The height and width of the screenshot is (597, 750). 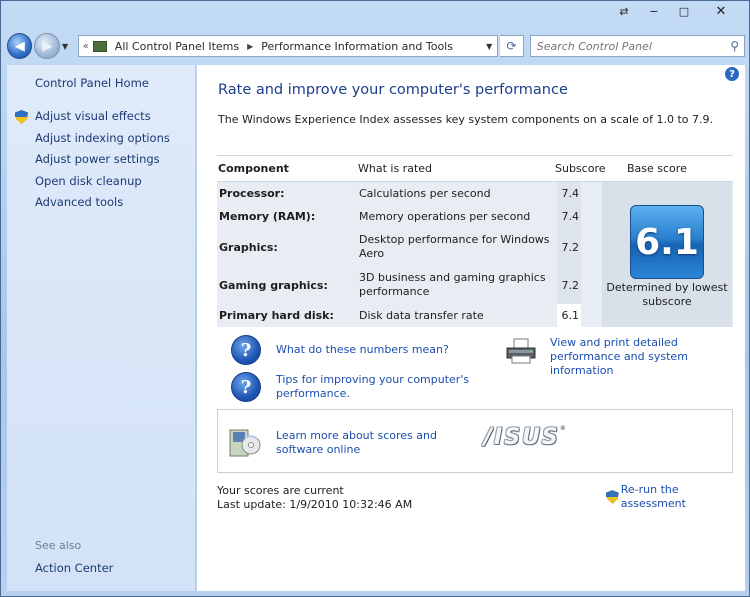 What do you see at coordinates (569, 315) in the screenshot?
I see `subscore-value: 6.1` at bounding box center [569, 315].